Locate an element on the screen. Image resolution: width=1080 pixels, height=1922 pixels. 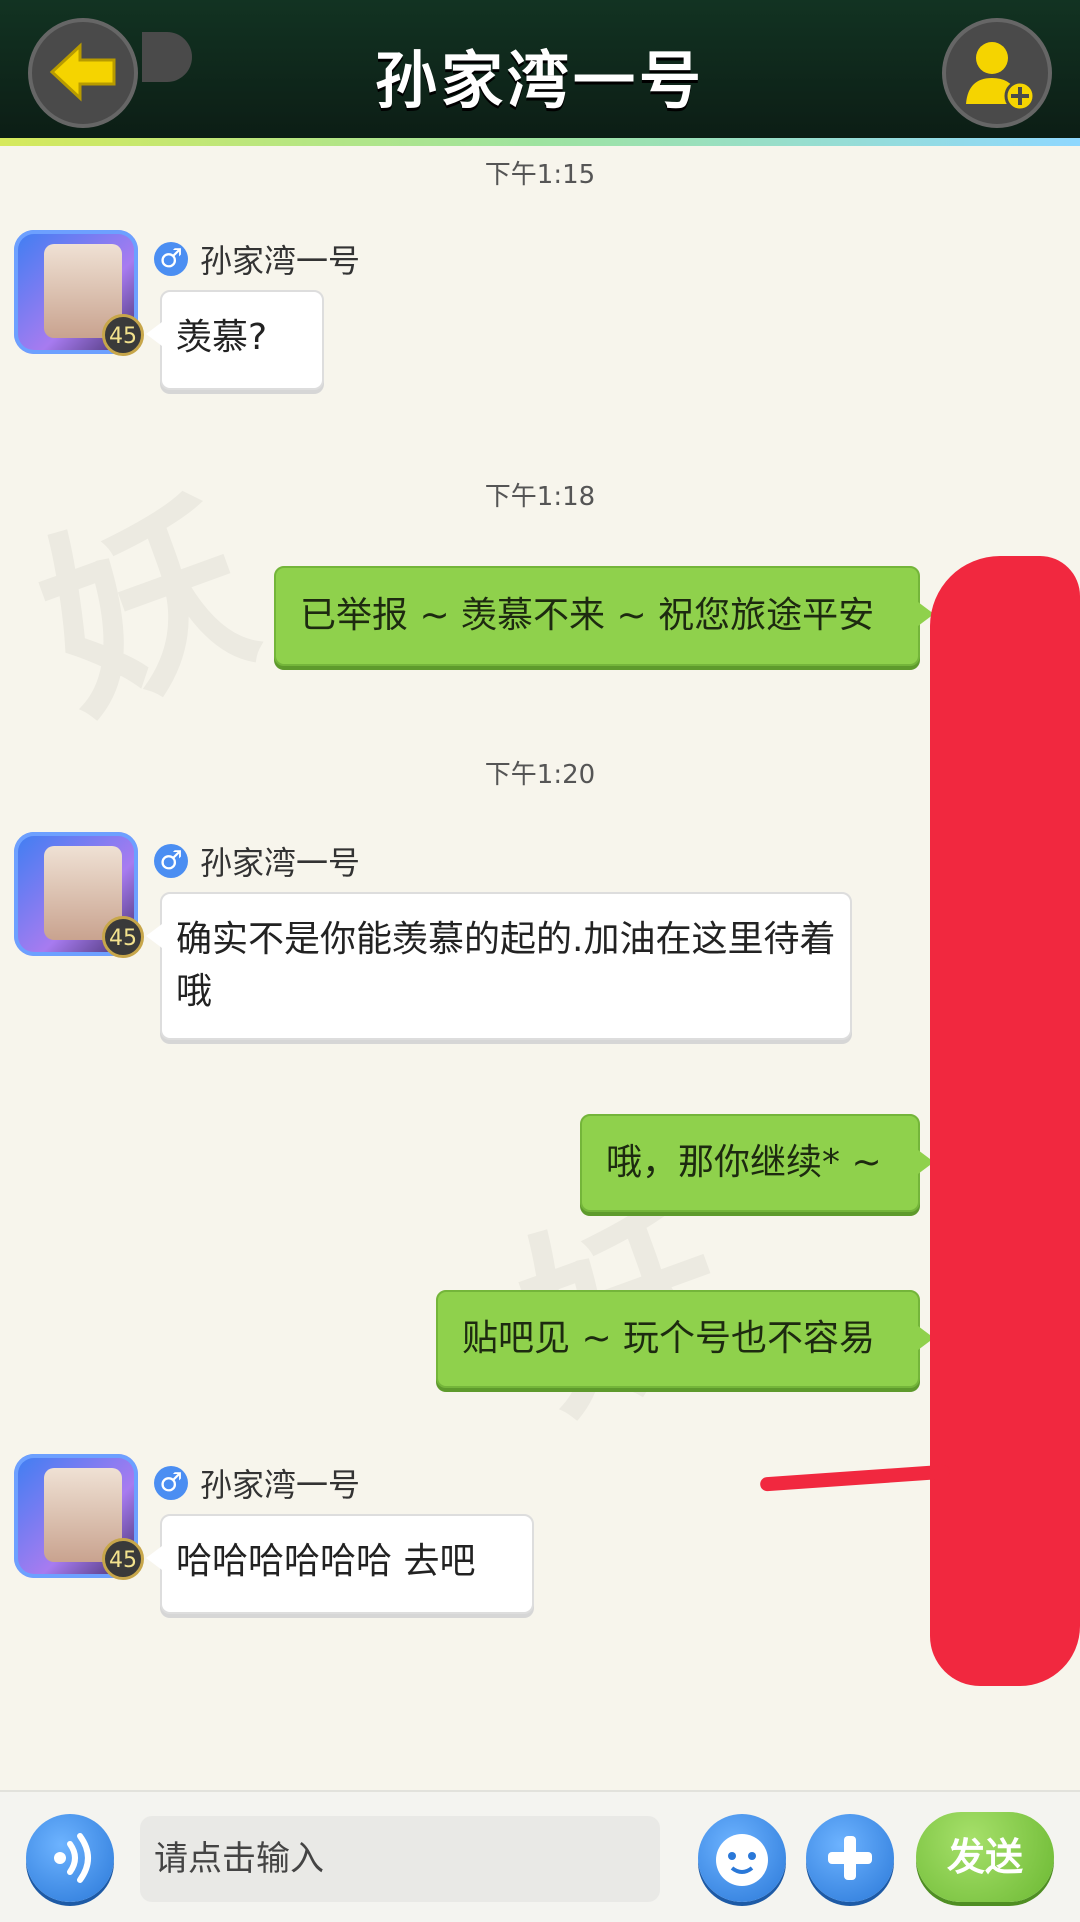
timestamp: 下午1:15 is located at coordinates (540, 175).